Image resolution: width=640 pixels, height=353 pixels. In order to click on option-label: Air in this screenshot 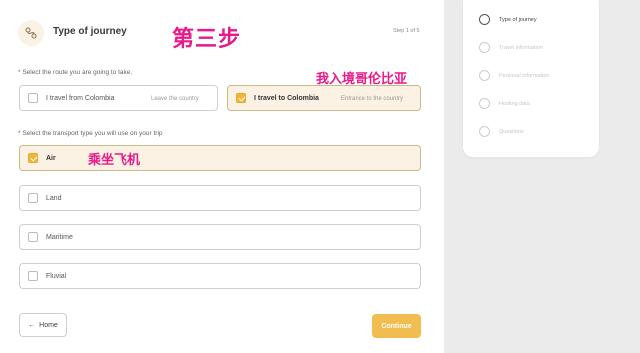, I will do `click(51, 158)`.